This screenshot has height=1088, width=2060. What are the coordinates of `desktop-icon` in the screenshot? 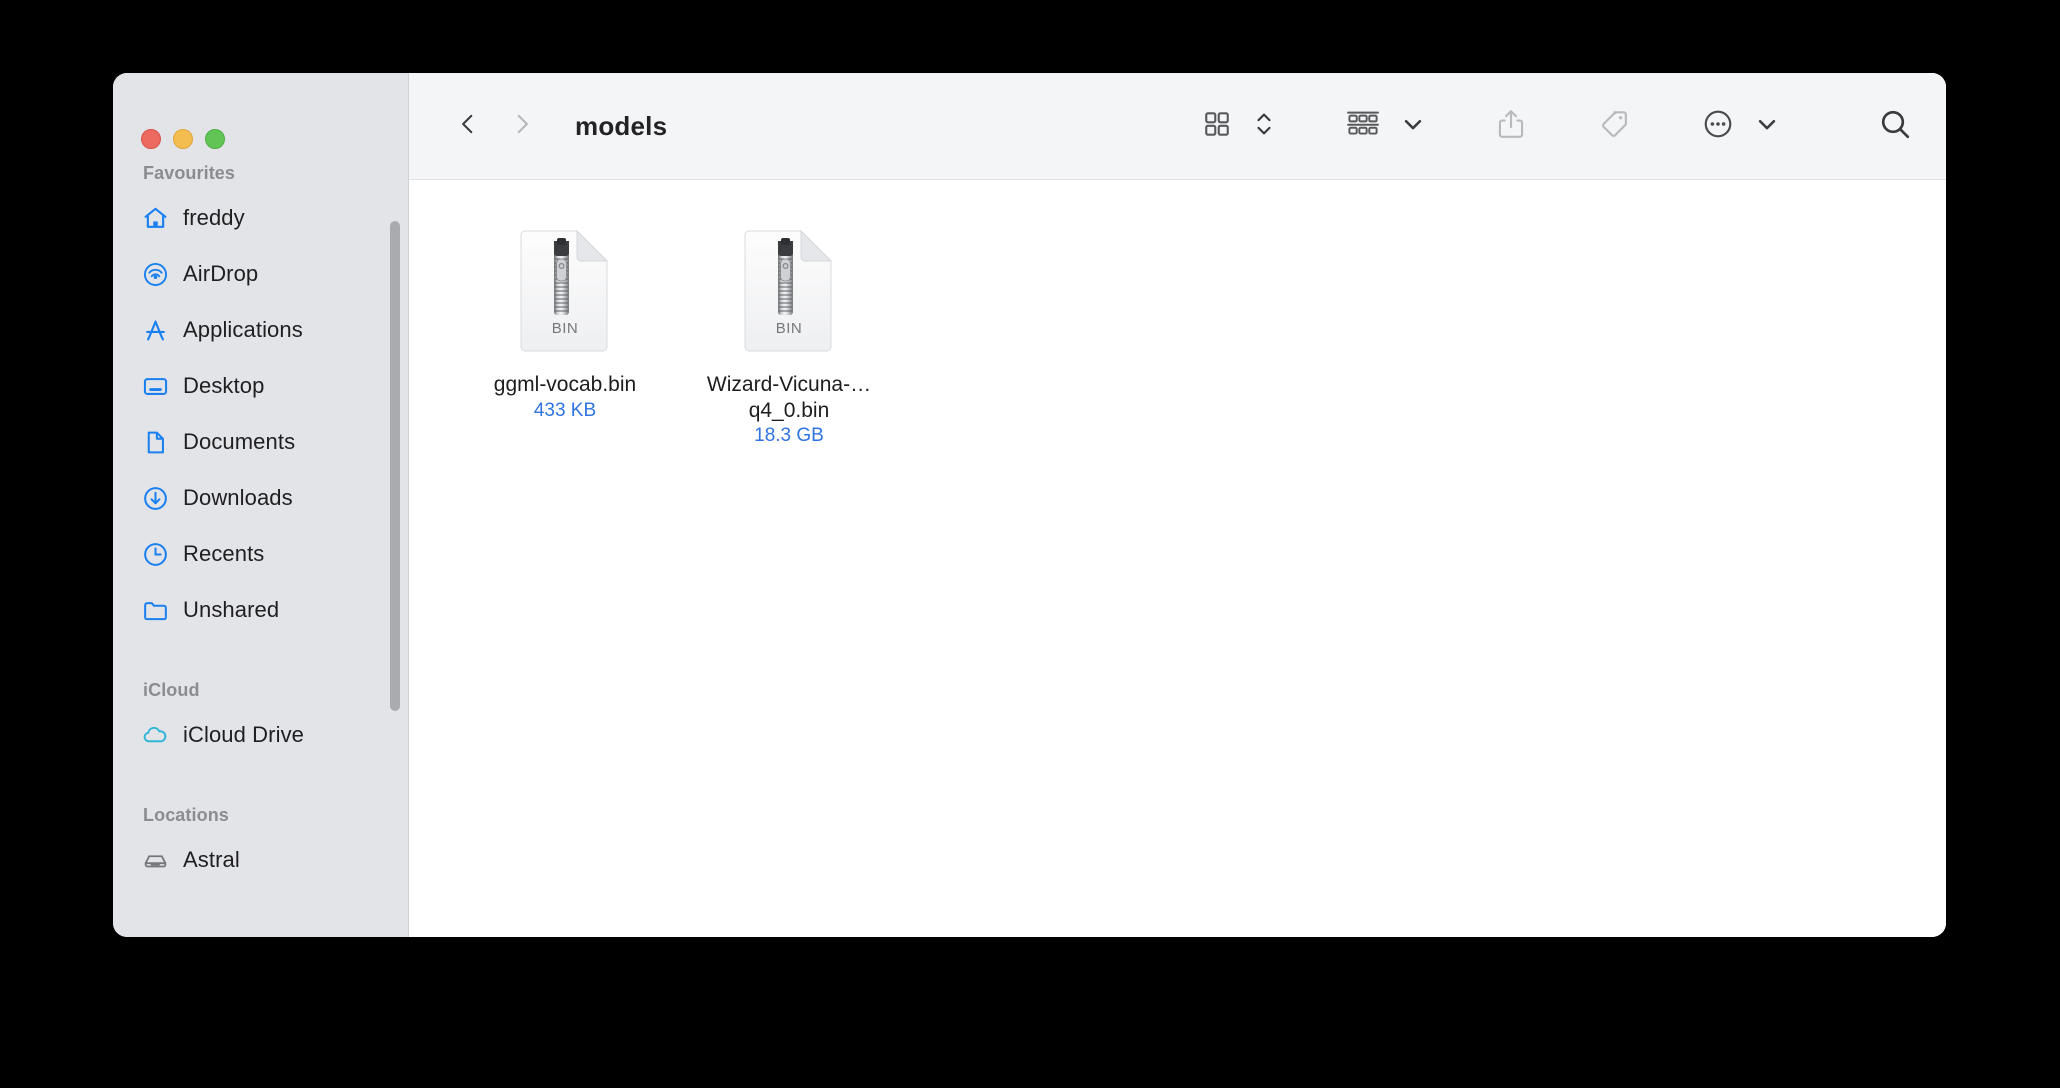 It's located at (155, 386).